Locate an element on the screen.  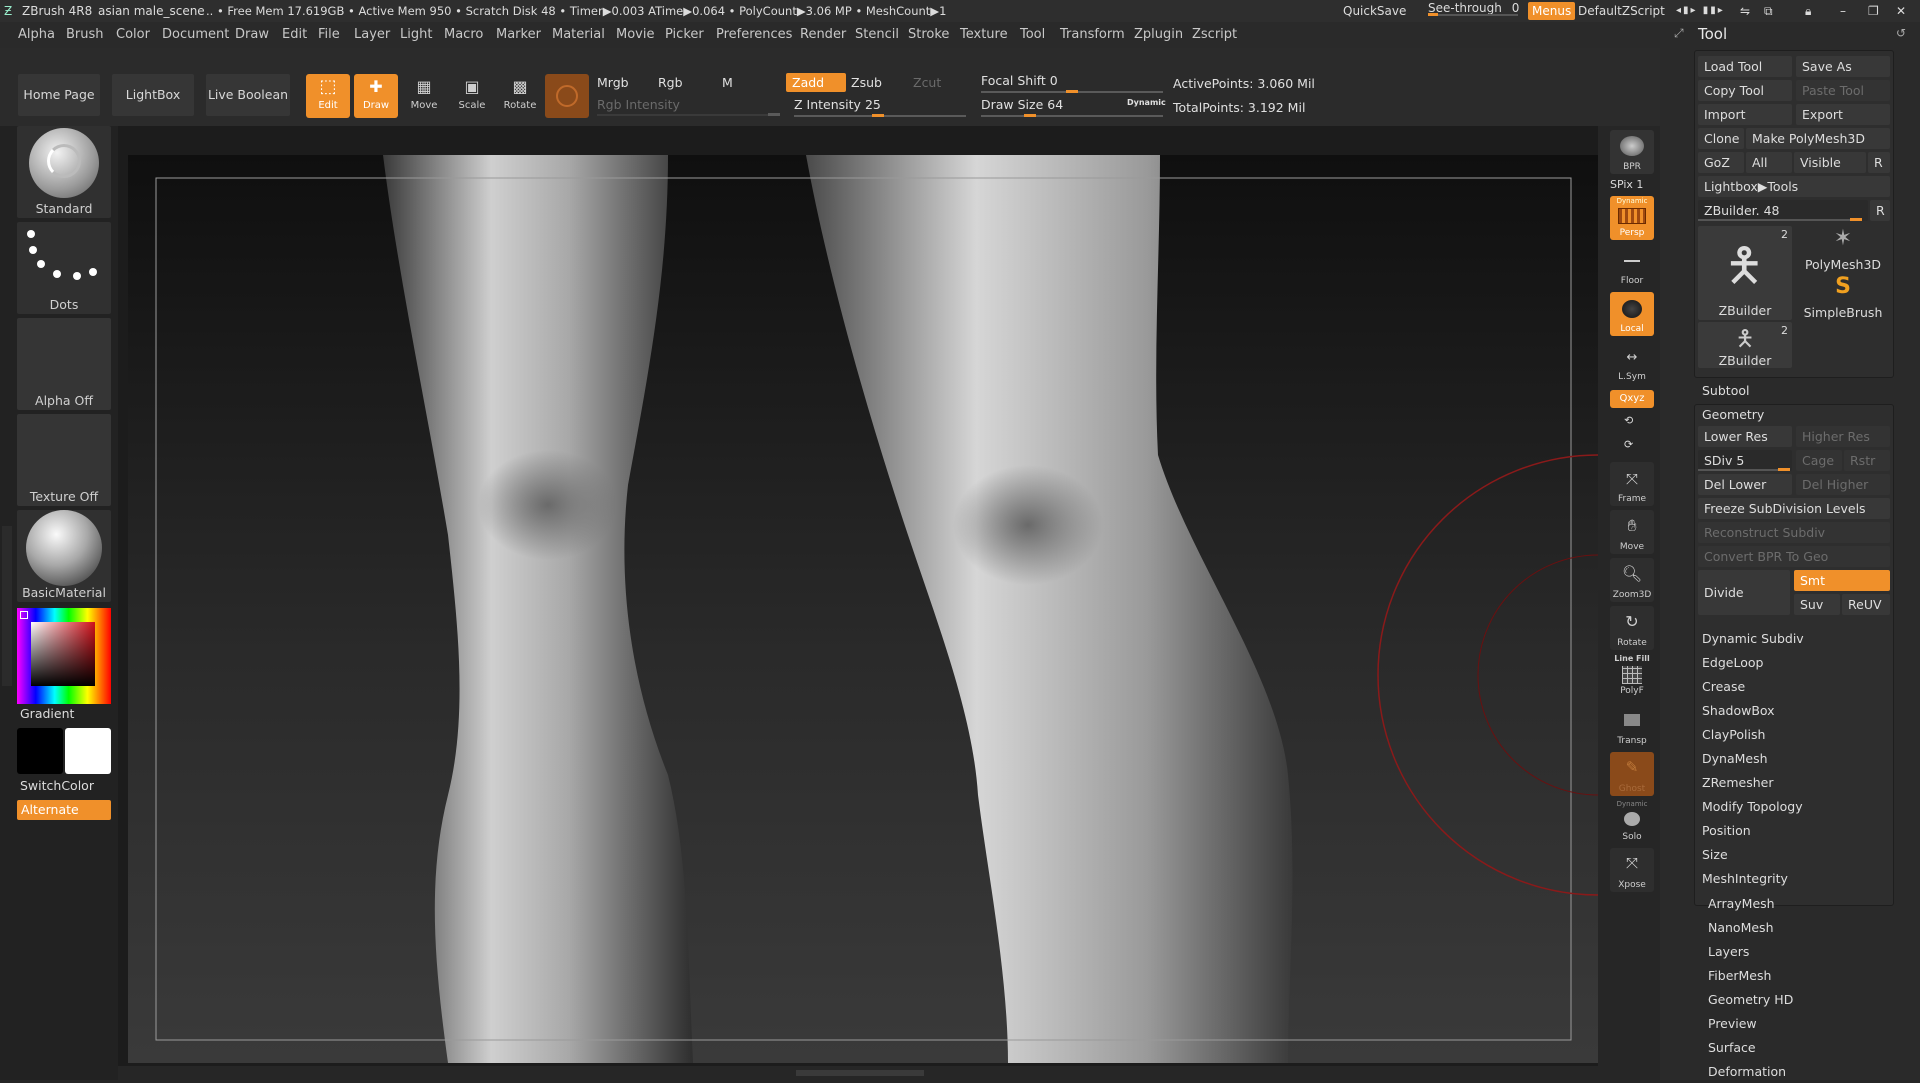
restore-icon: ❐ is located at coordinates (1873, 11).